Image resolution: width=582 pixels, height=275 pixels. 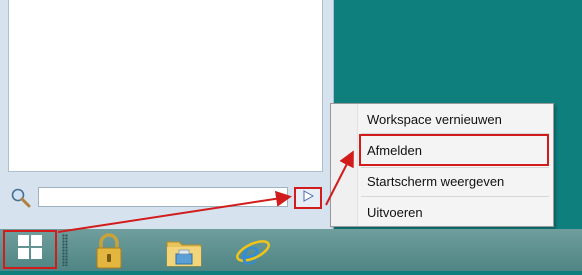 I want to click on menu-item-uitvoeren: Uitvoeren, so click(x=395, y=213).